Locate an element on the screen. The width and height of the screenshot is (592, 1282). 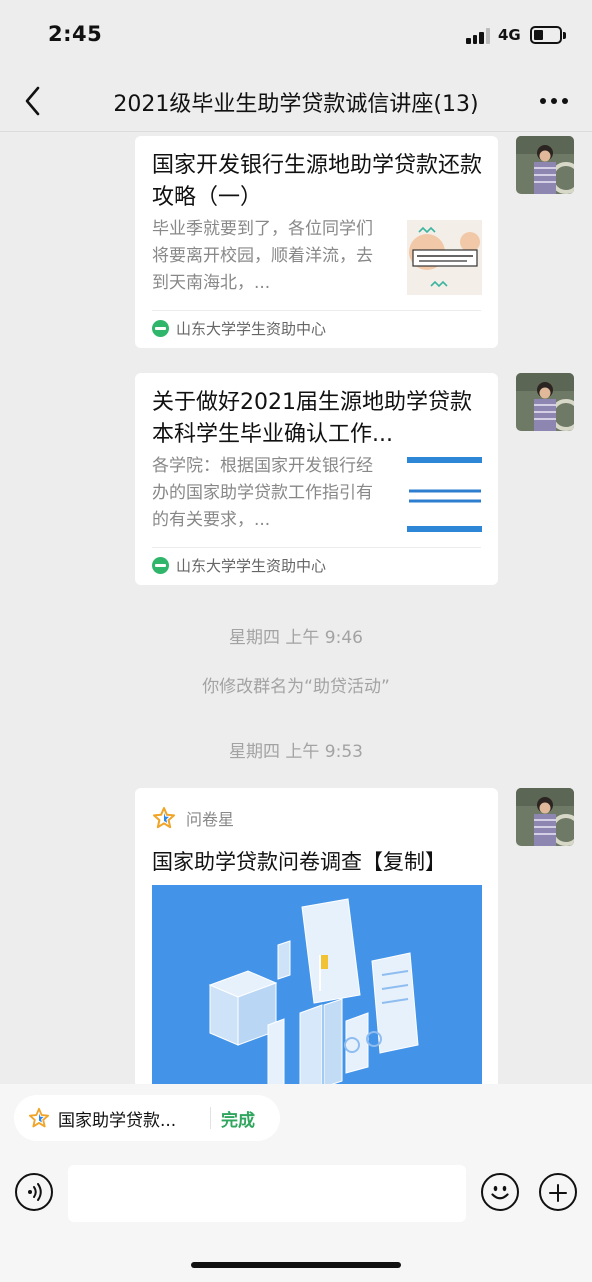
emoji-button is located at coordinates (500, 1192).